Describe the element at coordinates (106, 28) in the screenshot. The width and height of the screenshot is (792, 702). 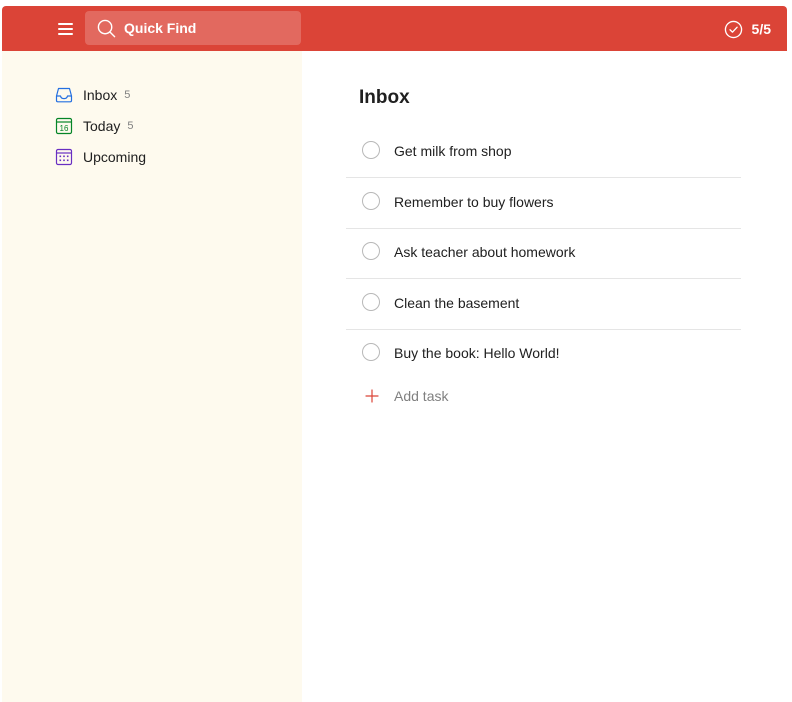
I see `search-icon` at that location.